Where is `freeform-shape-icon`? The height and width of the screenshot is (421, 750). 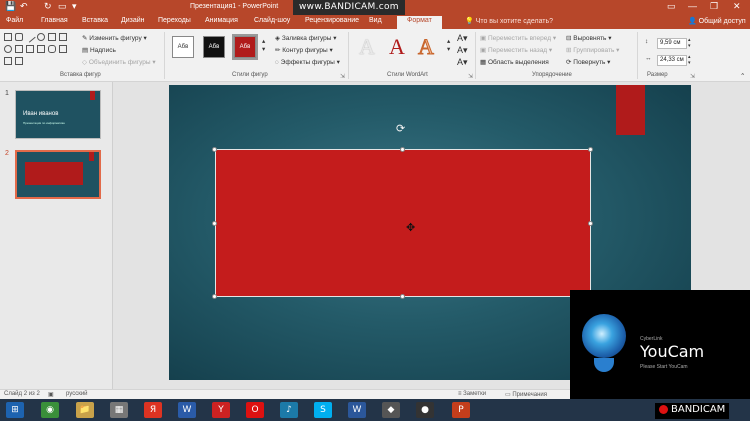 freeform-shape-icon is located at coordinates (19, 61).